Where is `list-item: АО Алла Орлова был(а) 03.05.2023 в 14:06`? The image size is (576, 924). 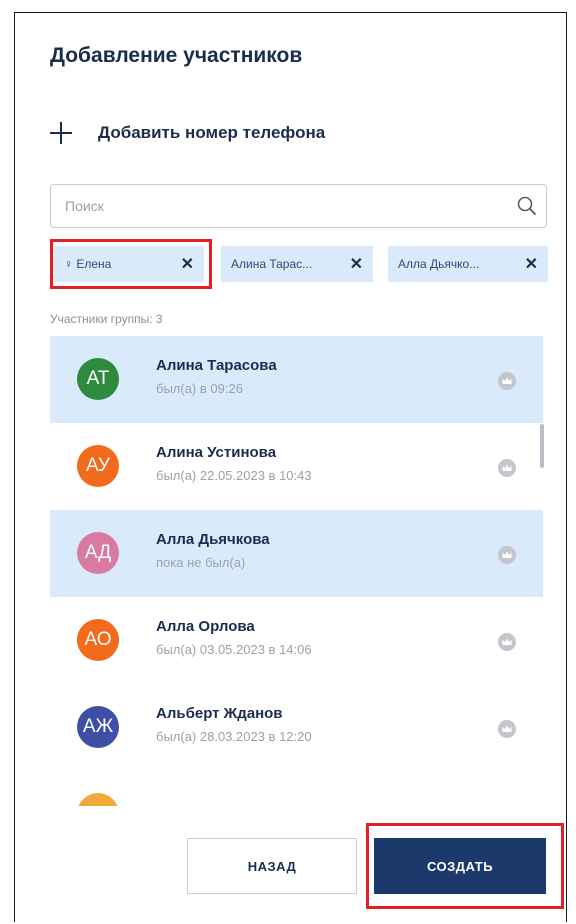 list-item: АО Алла Орлова был(а) 03.05.2023 в 14:06 is located at coordinates (296, 640).